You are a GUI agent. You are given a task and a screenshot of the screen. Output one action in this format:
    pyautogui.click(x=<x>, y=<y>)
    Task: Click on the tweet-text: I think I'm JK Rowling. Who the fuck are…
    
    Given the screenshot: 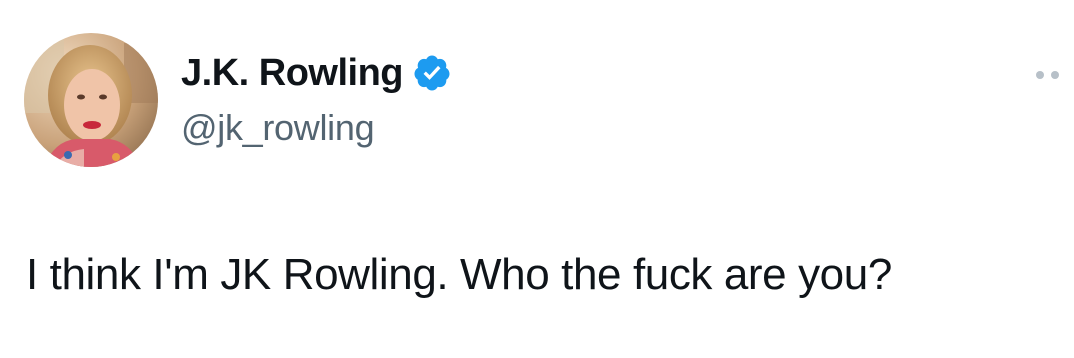 What is the action you would take?
    pyautogui.click(x=459, y=274)
    